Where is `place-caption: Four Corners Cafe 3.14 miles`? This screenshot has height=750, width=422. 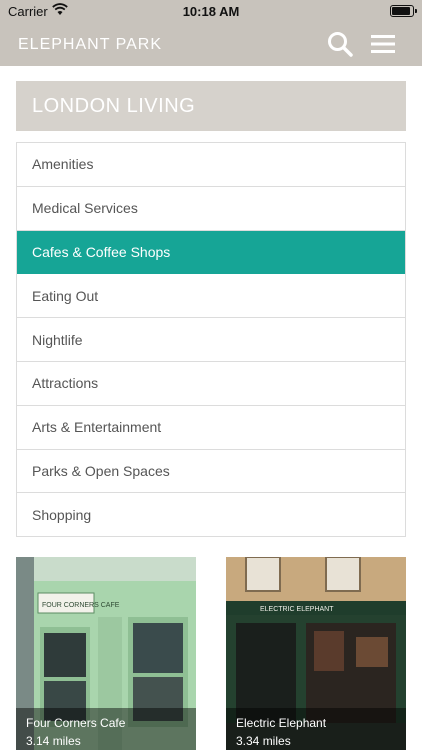
place-caption: Four Corners Cafe 3.14 miles is located at coordinates (106, 729).